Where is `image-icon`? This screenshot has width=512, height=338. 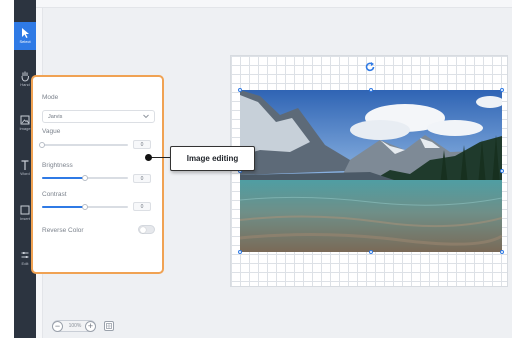 image-icon is located at coordinates (25, 120).